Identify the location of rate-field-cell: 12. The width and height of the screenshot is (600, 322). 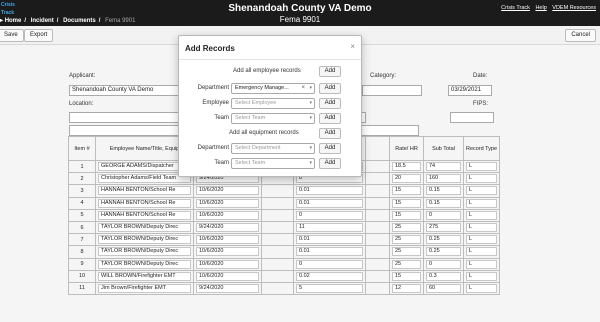
(406, 288).